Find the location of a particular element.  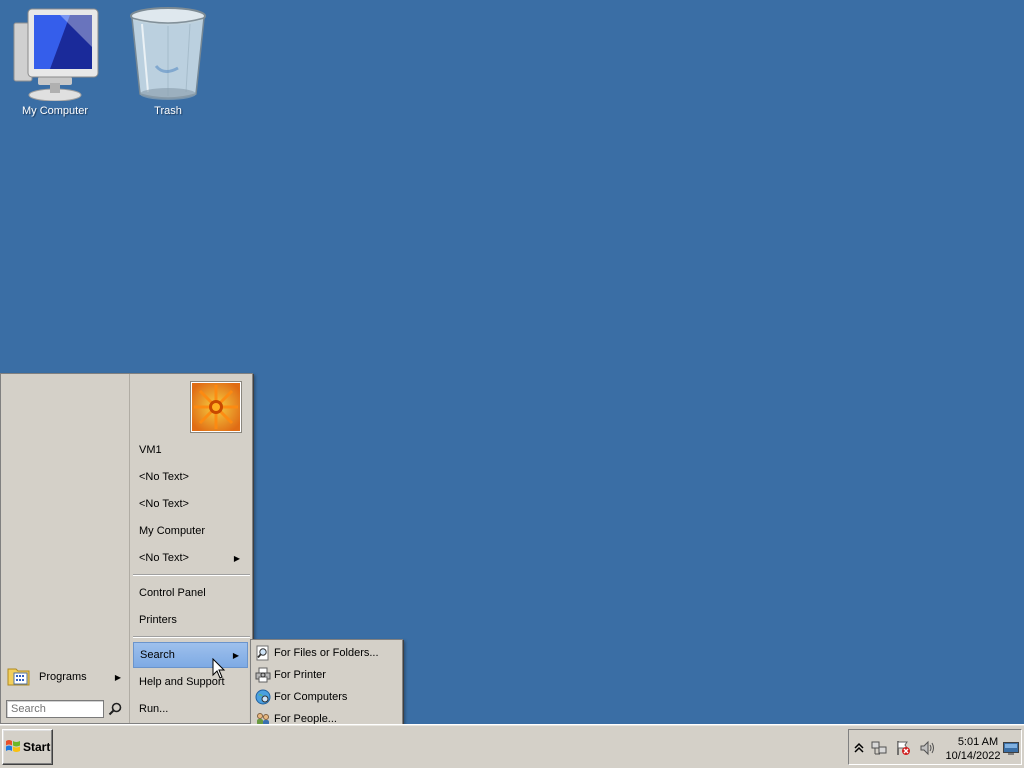

start-item-control-panel: Control Panel is located at coordinates (190, 593).